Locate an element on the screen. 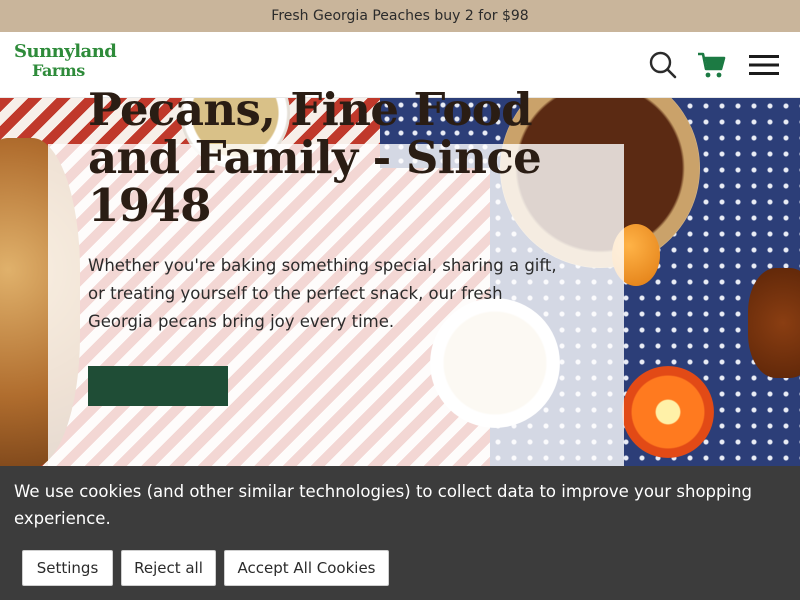 Image resolution: width=800 pixels, height=600 pixels. logo-line-2: Farms is located at coordinates (58, 70).